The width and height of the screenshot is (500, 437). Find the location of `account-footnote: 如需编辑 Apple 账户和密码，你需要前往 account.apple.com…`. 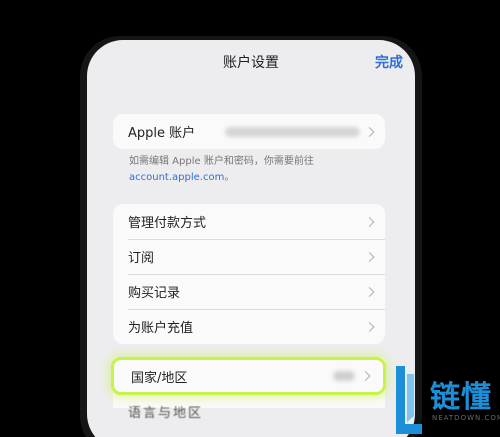

account-footnote: 如需编辑 Apple 账户和密码，你需要前往 account.apple.com… is located at coordinates (259, 170).